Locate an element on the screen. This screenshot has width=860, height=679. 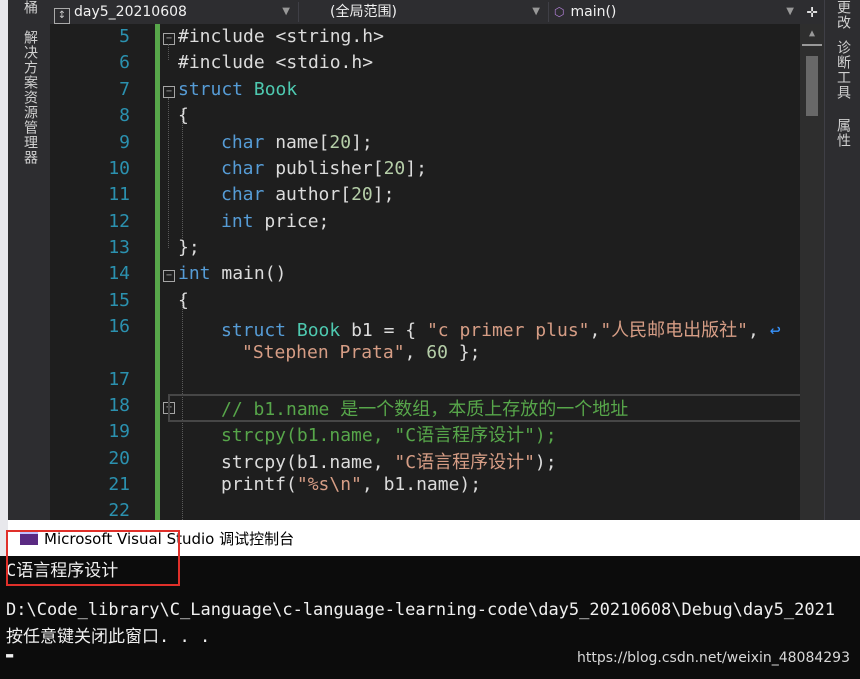
indent-guide is located at coordinates (182, 173).